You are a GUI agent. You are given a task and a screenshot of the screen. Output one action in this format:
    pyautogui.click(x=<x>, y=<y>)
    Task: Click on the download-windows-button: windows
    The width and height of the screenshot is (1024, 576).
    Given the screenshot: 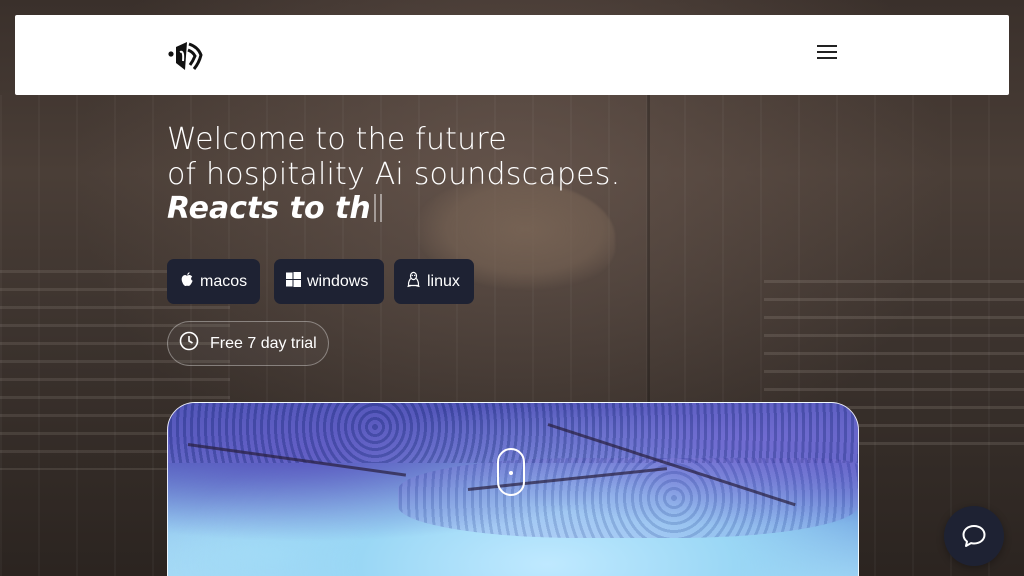 What is the action you would take?
    pyautogui.click(x=329, y=281)
    